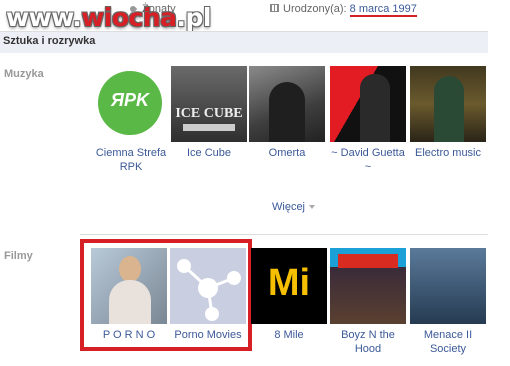 The width and height of the screenshot is (510, 366). Describe the element at coordinates (209, 153) in the screenshot. I see `music-item-title: Ice Cube` at that location.